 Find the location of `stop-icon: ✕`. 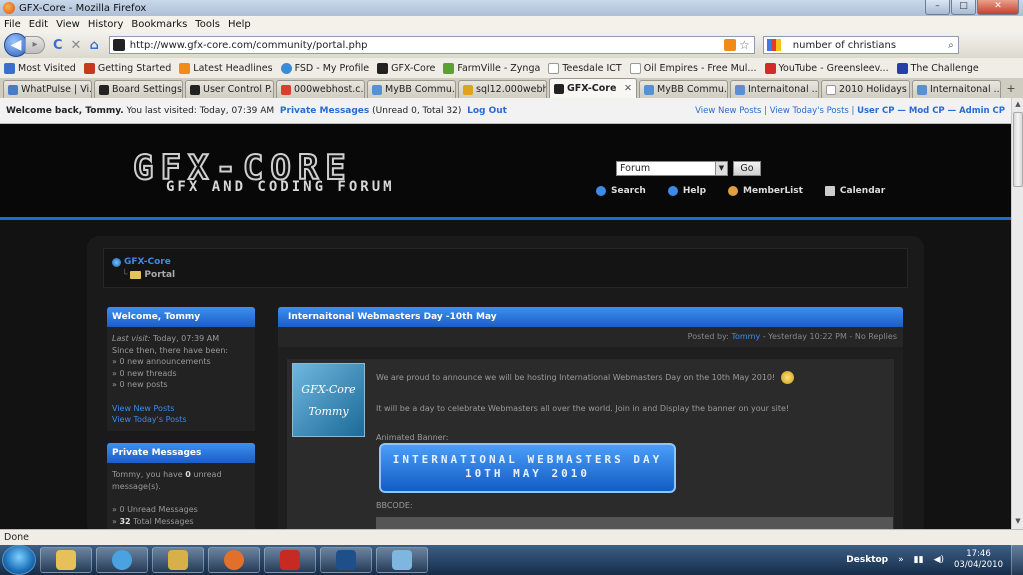

stop-icon: ✕ is located at coordinates (76, 45).